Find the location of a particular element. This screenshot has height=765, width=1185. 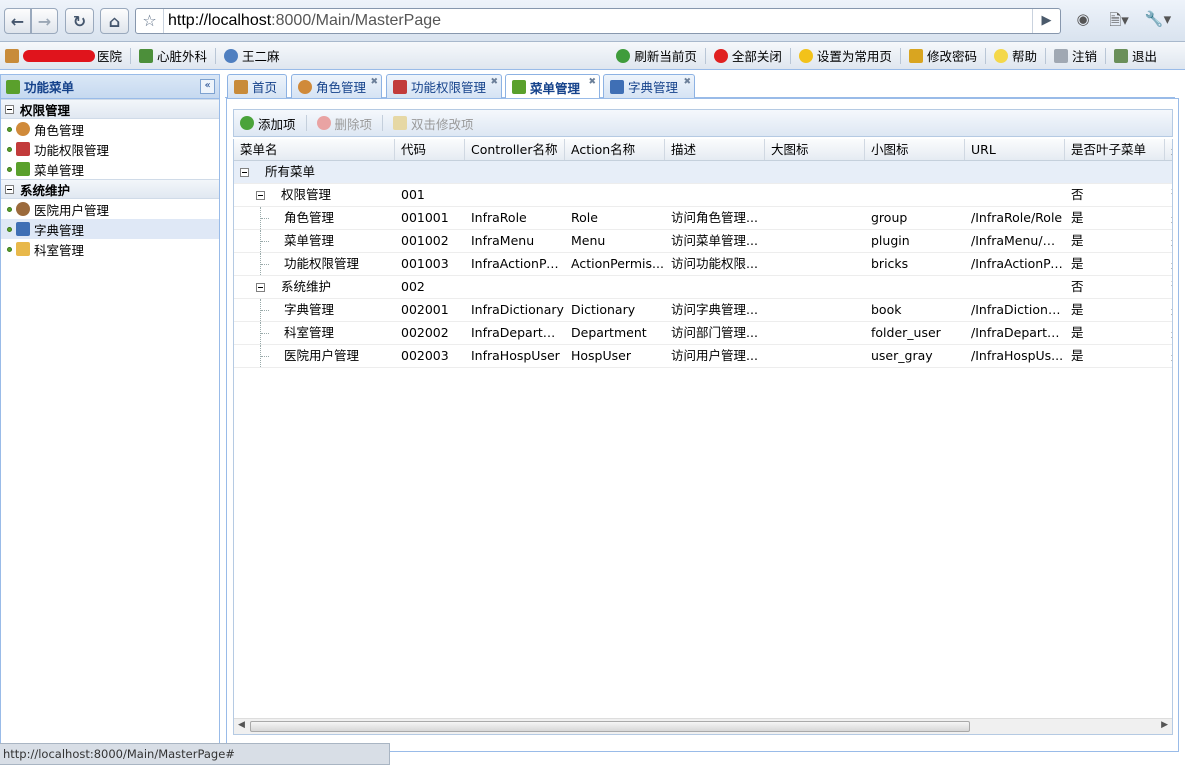

cell-controller: InfraDepartment is located at coordinates (518, 332).